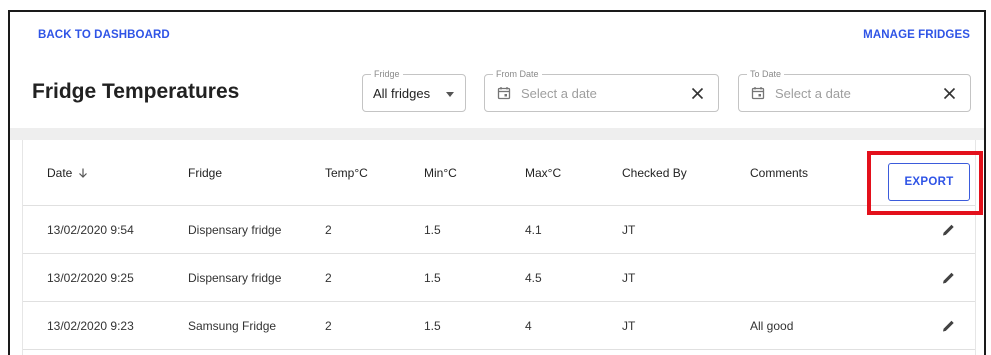  I want to click on fridge-select: Fridge All fridges, so click(414, 90).